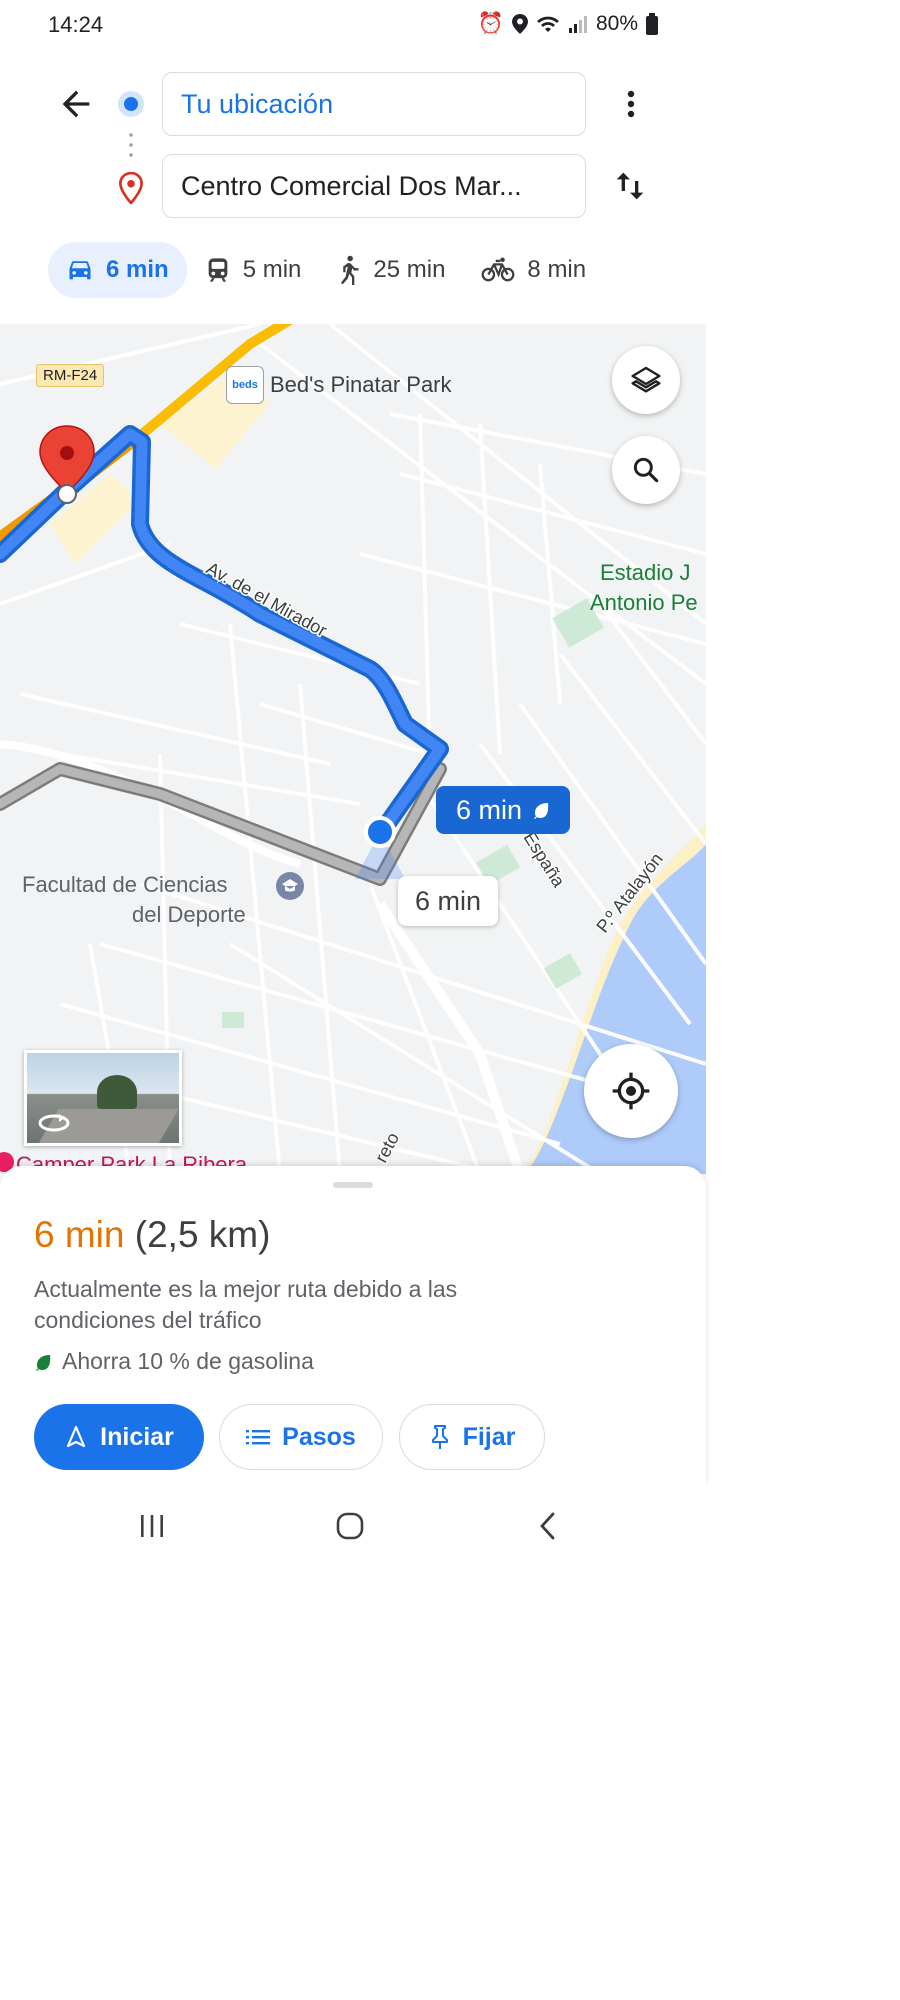 This screenshot has width=900, height=2000. Describe the element at coordinates (131, 104) in the screenshot. I see `origin-dot-core` at that location.